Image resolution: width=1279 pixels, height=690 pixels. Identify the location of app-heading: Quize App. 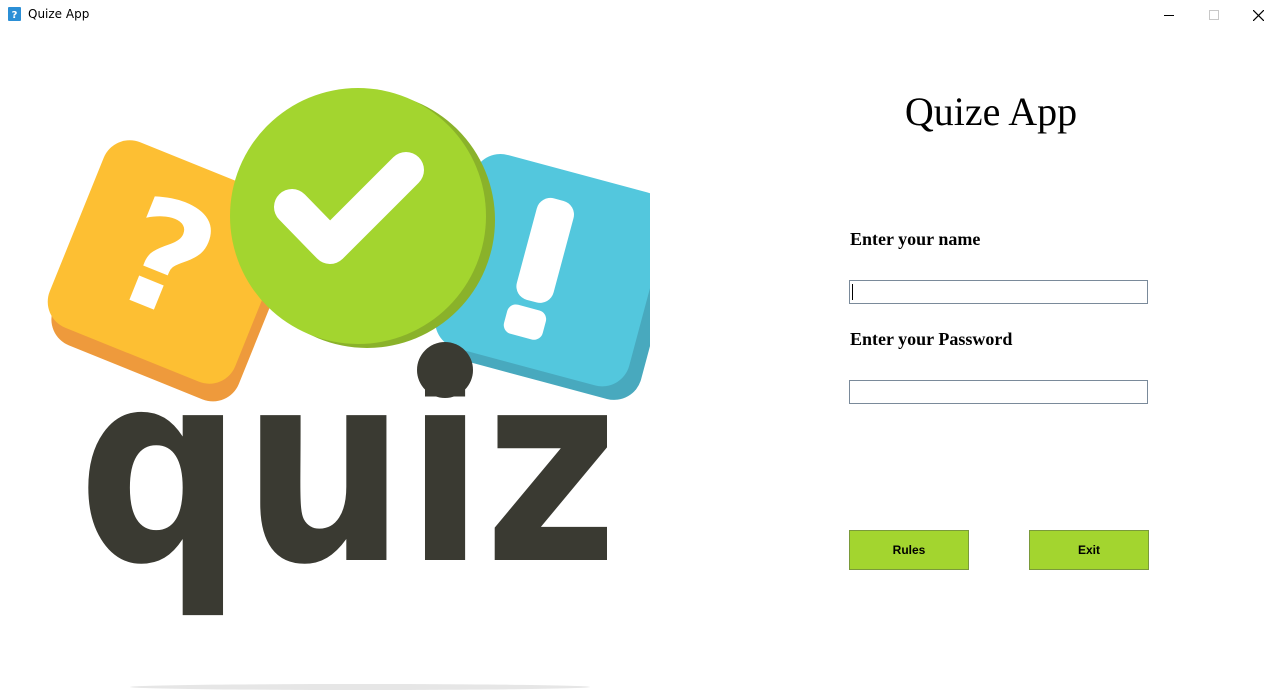
(991, 111).